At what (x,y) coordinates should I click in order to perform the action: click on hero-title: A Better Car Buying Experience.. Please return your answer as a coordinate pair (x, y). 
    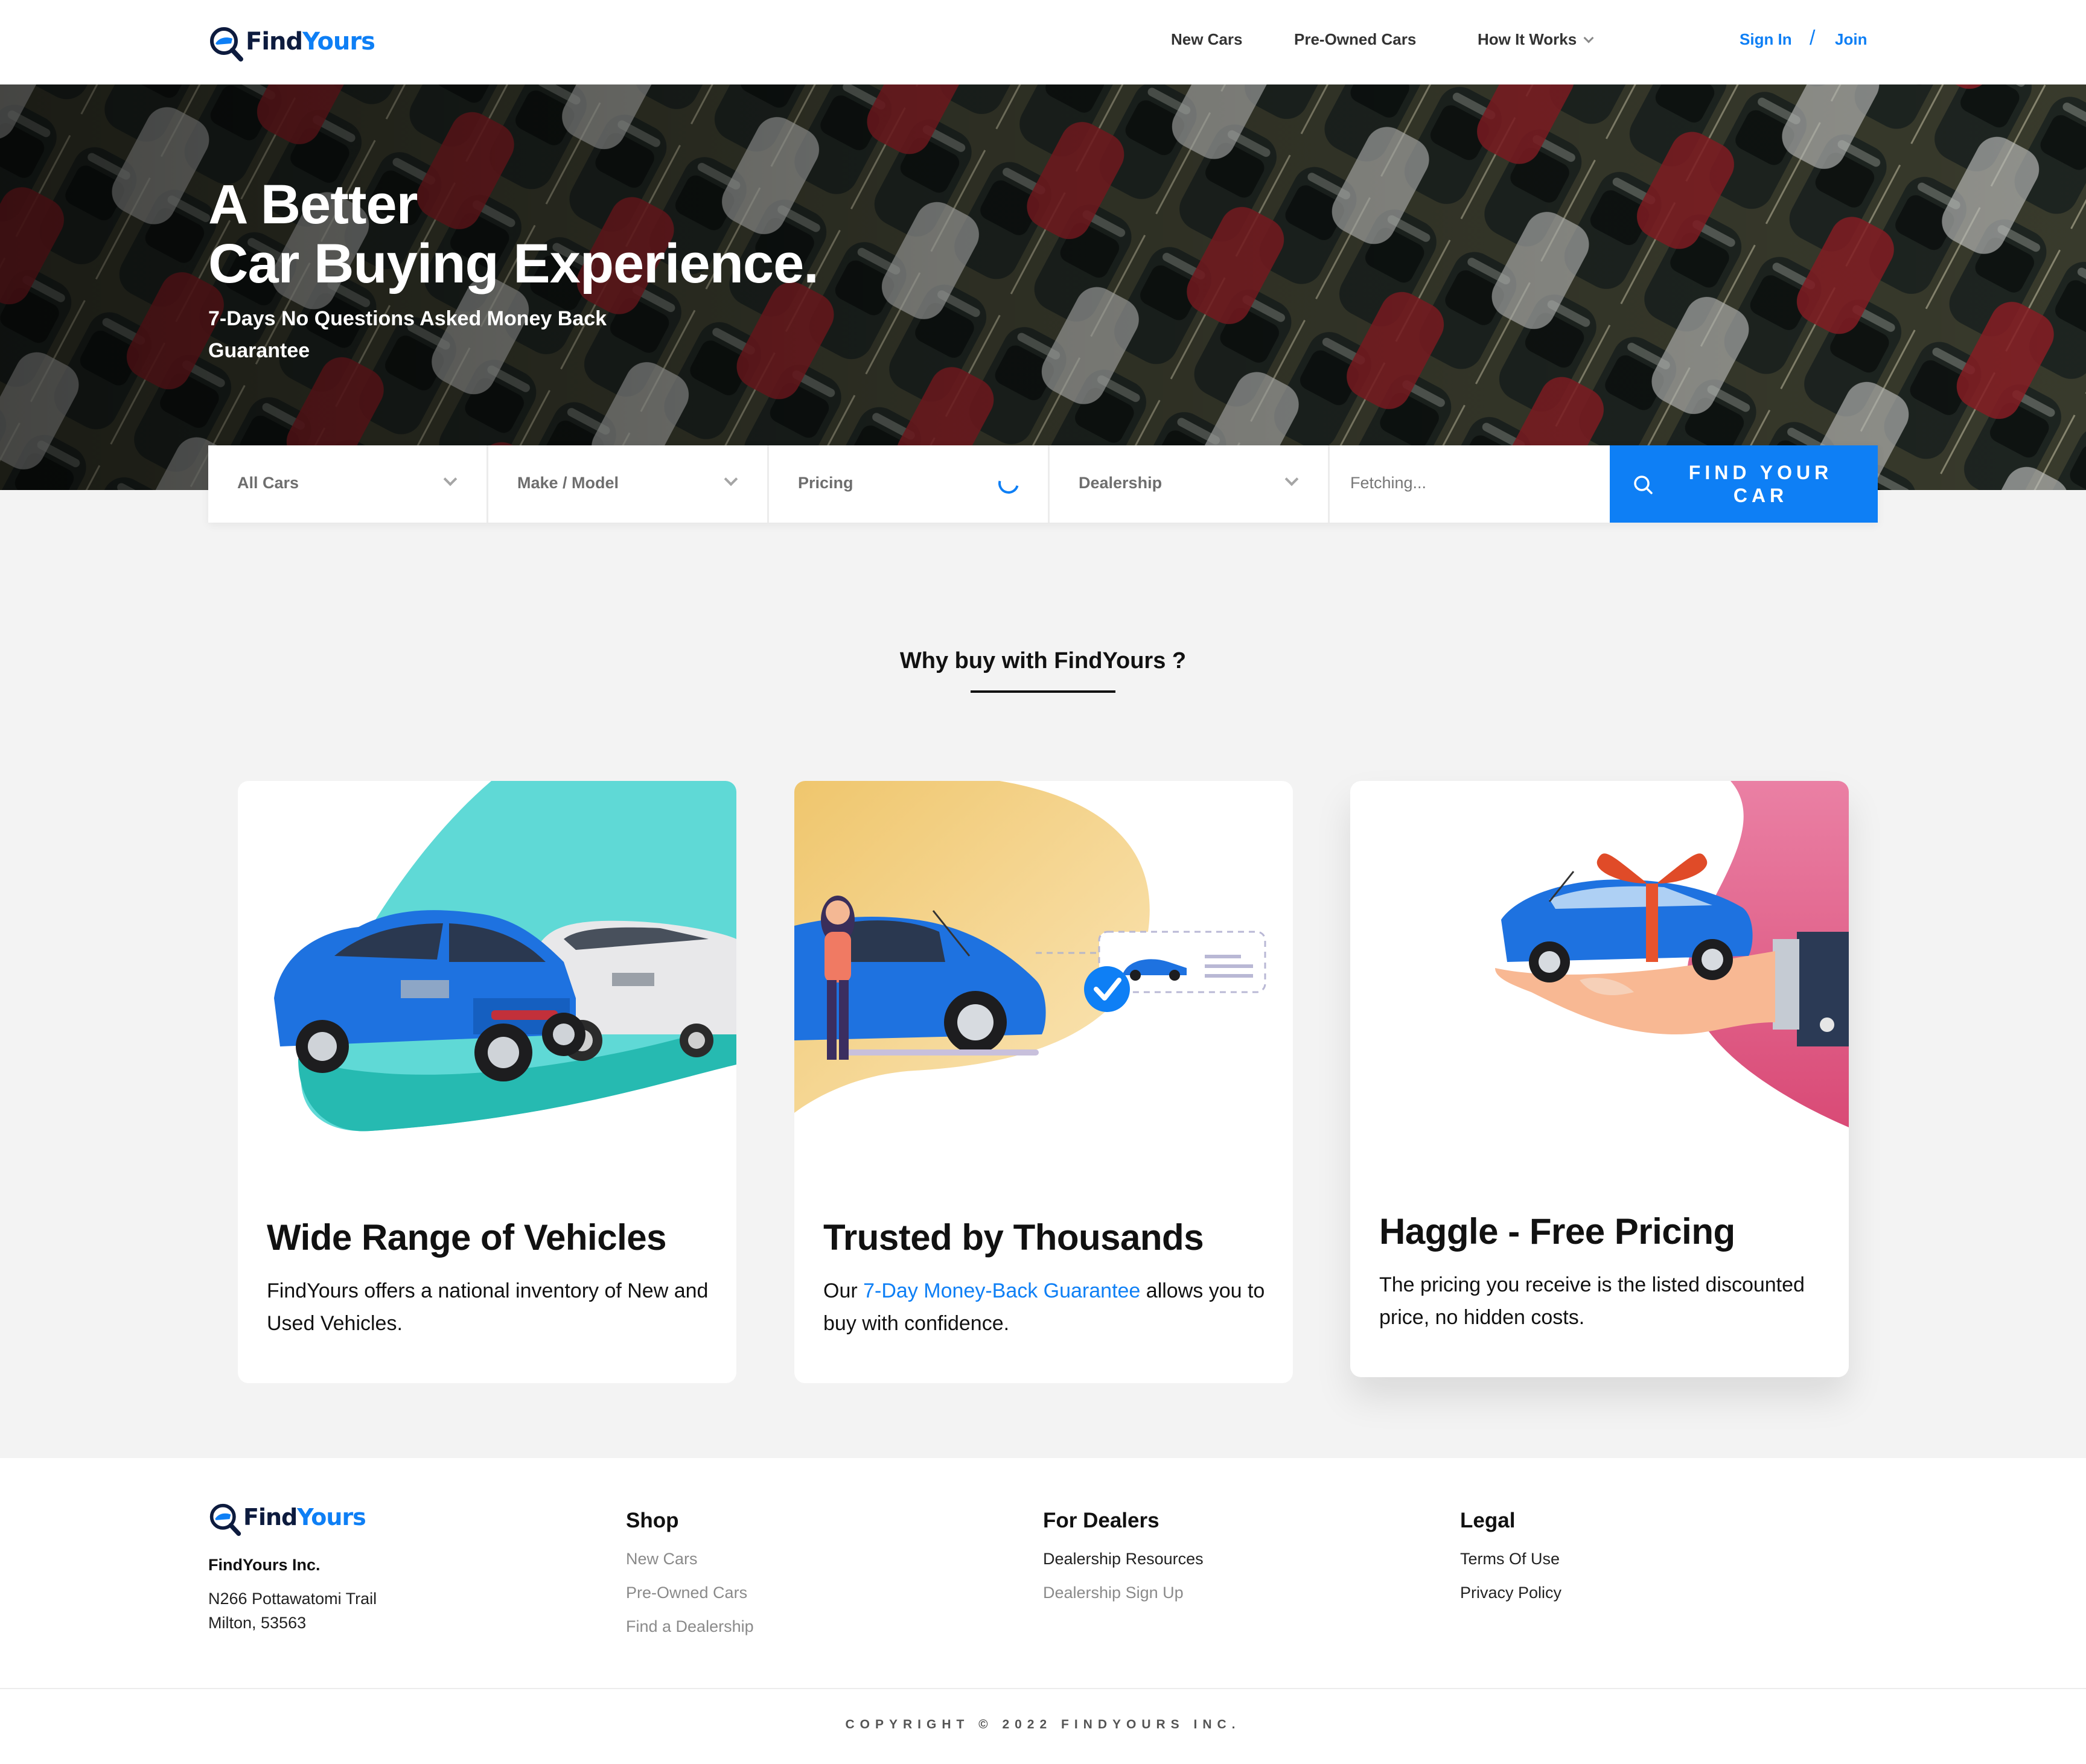
    Looking at the image, I should click on (513, 234).